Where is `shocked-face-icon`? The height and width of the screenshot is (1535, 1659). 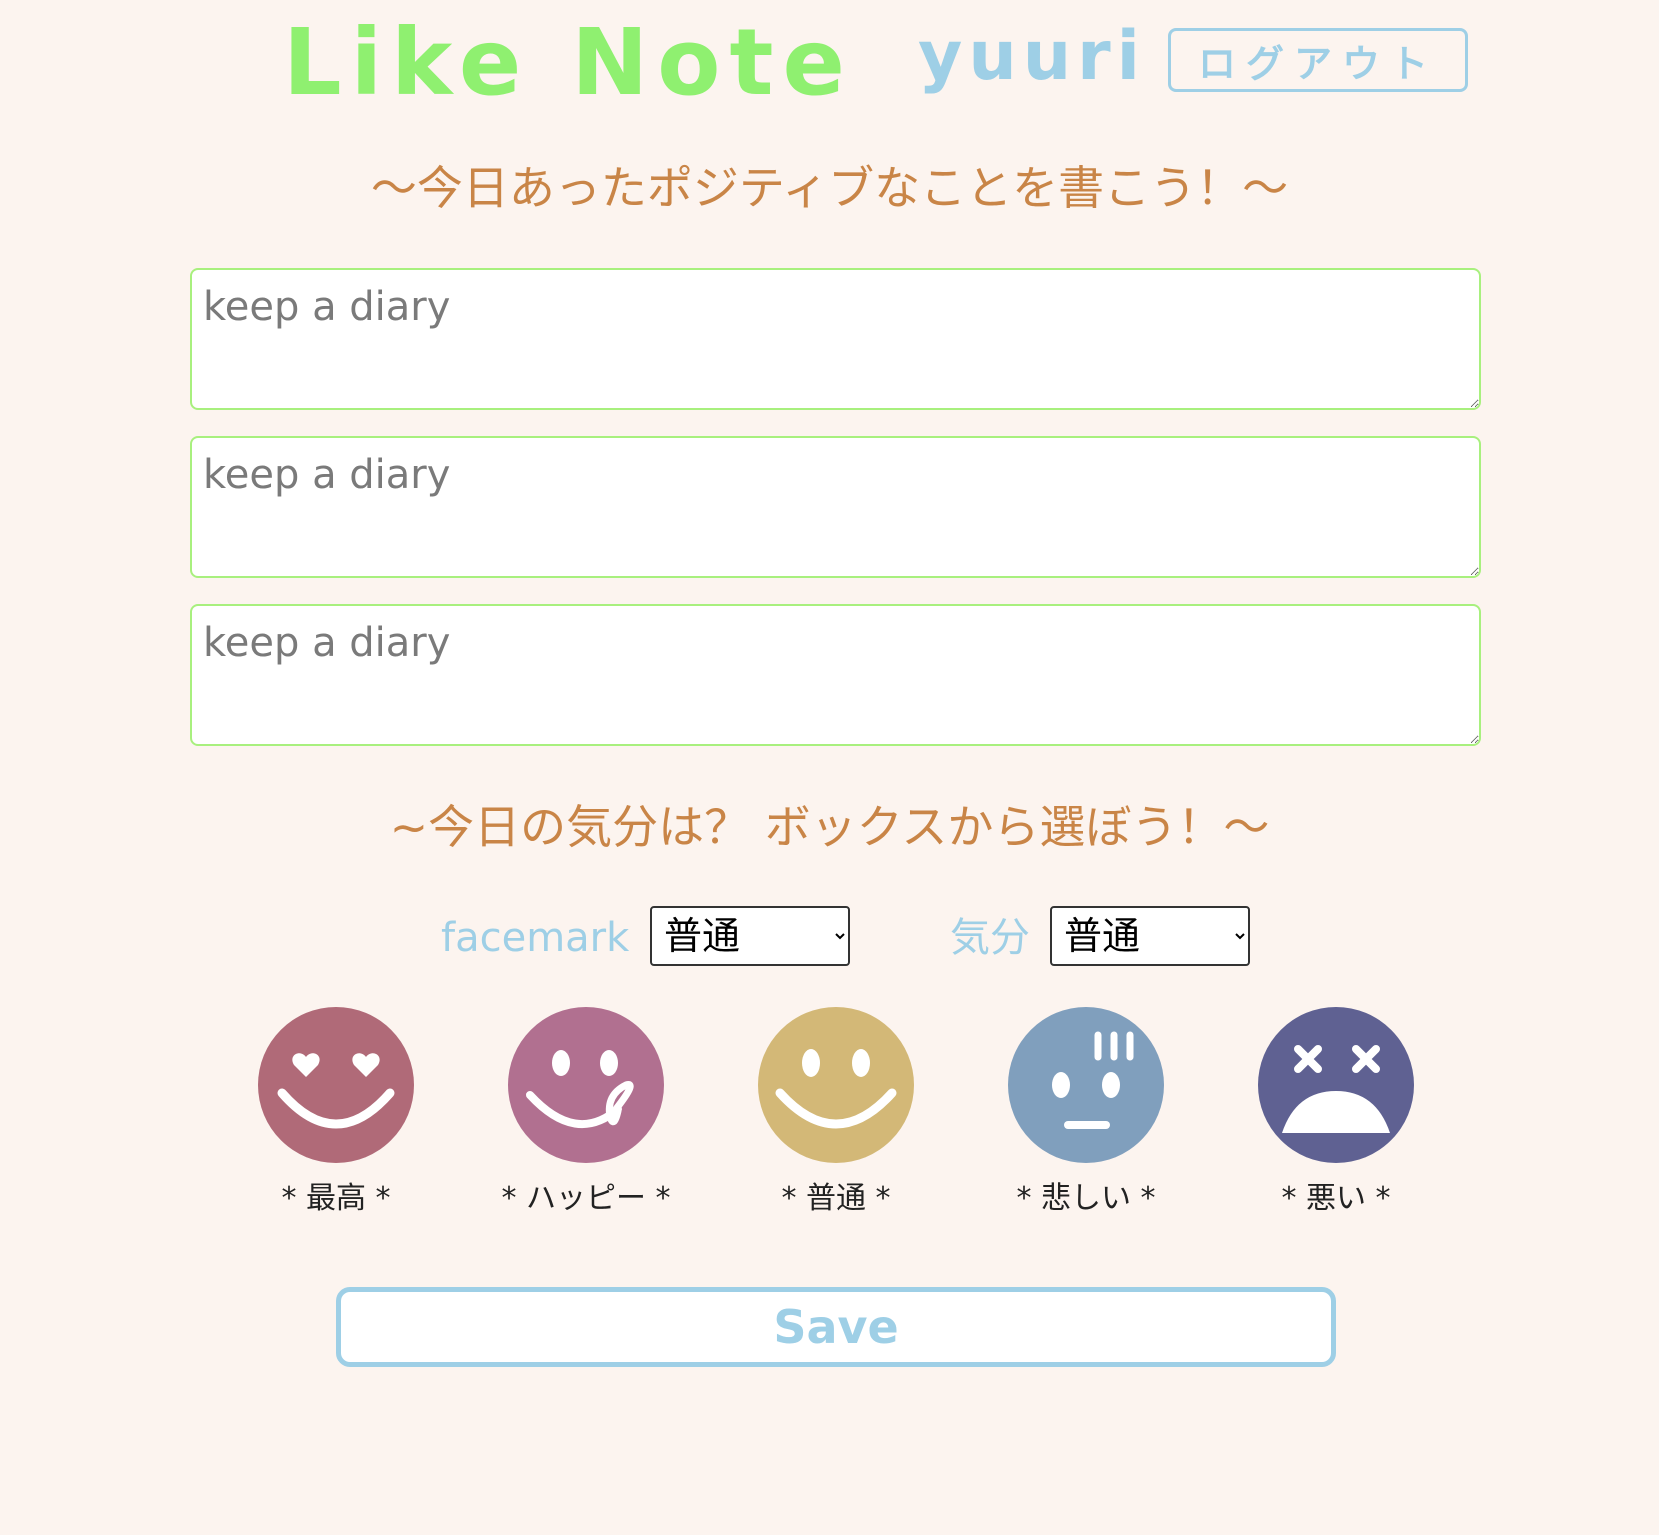
shocked-face-icon is located at coordinates (1086, 1085).